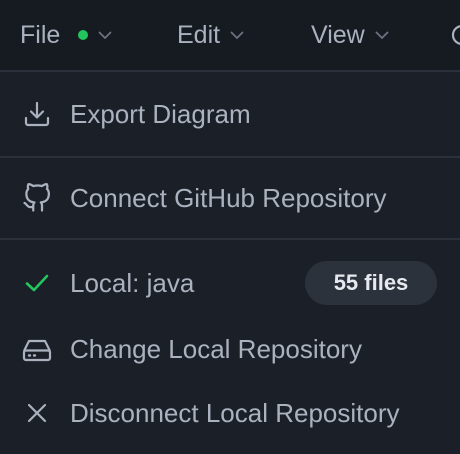 The height and width of the screenshot is (454, 460). Describe the element at coordinates (132, 282) in the screenshot. I see `local-repository-label: Local: java` at that location.